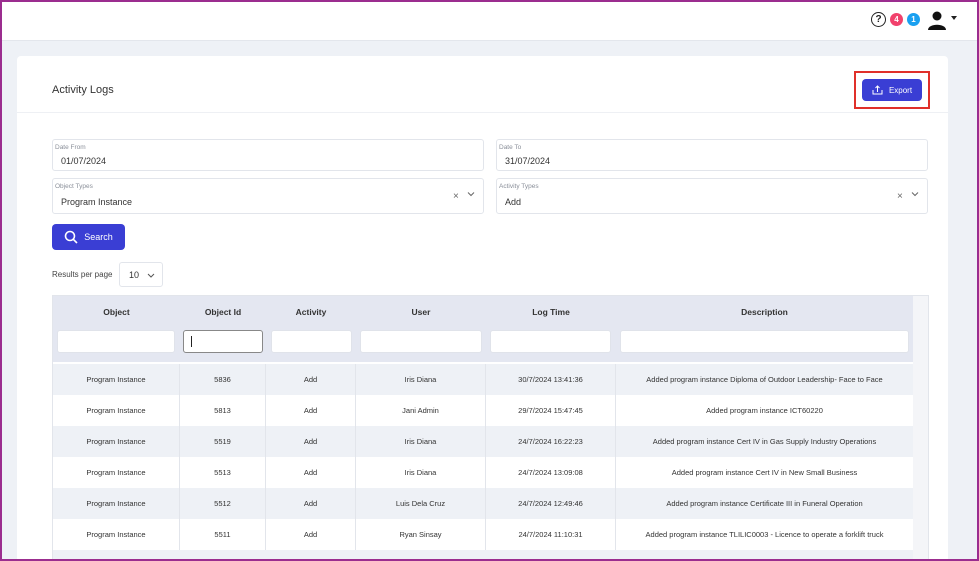 The width and height of the screenshot is (979, 561). I want to click on page-title: Activity Logs, so click(83, 90).